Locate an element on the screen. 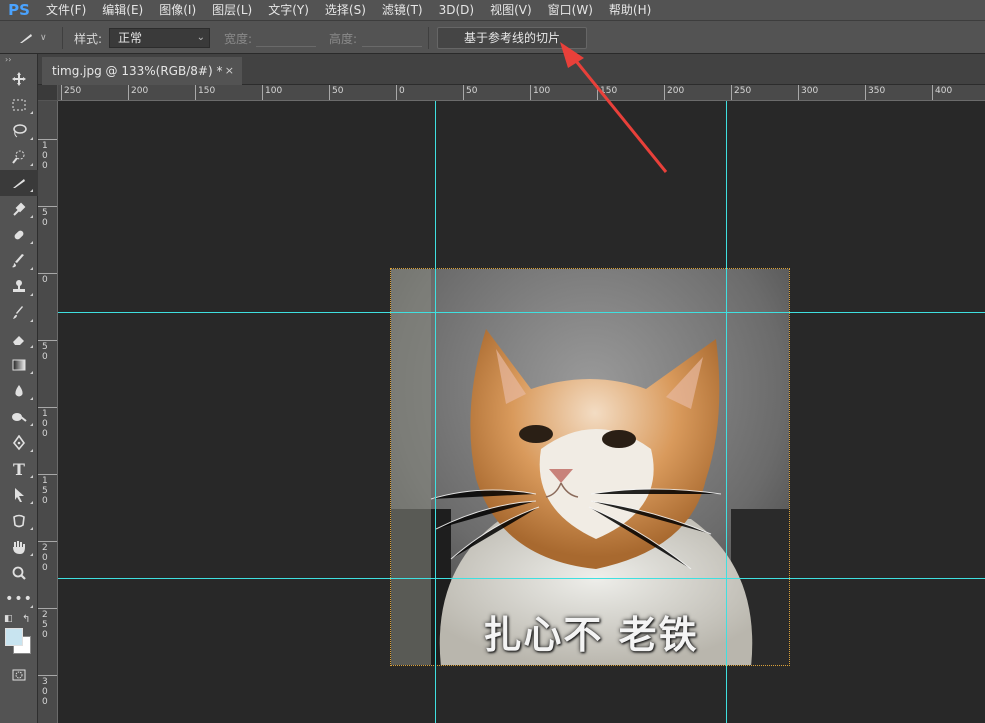 The width and height of the screenshot is (985, 723). ruler-origin is located at coordinates (48, 93).